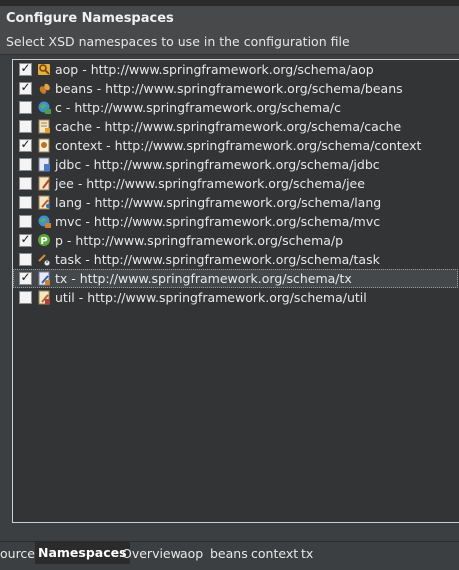 This screenshot has width=459, height=570. I want to click on task-icon, so click(44, 260).